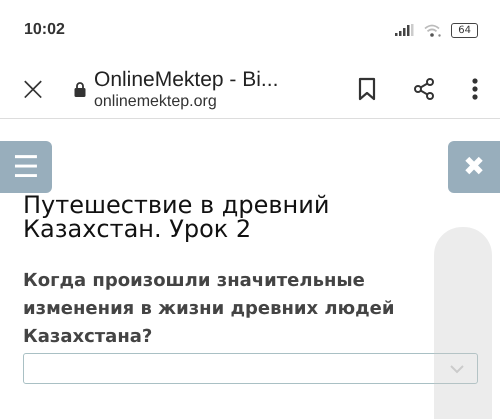 The height and width of the screenshot is (419, 500). I want to click on signal-icon, so click(405, 30).